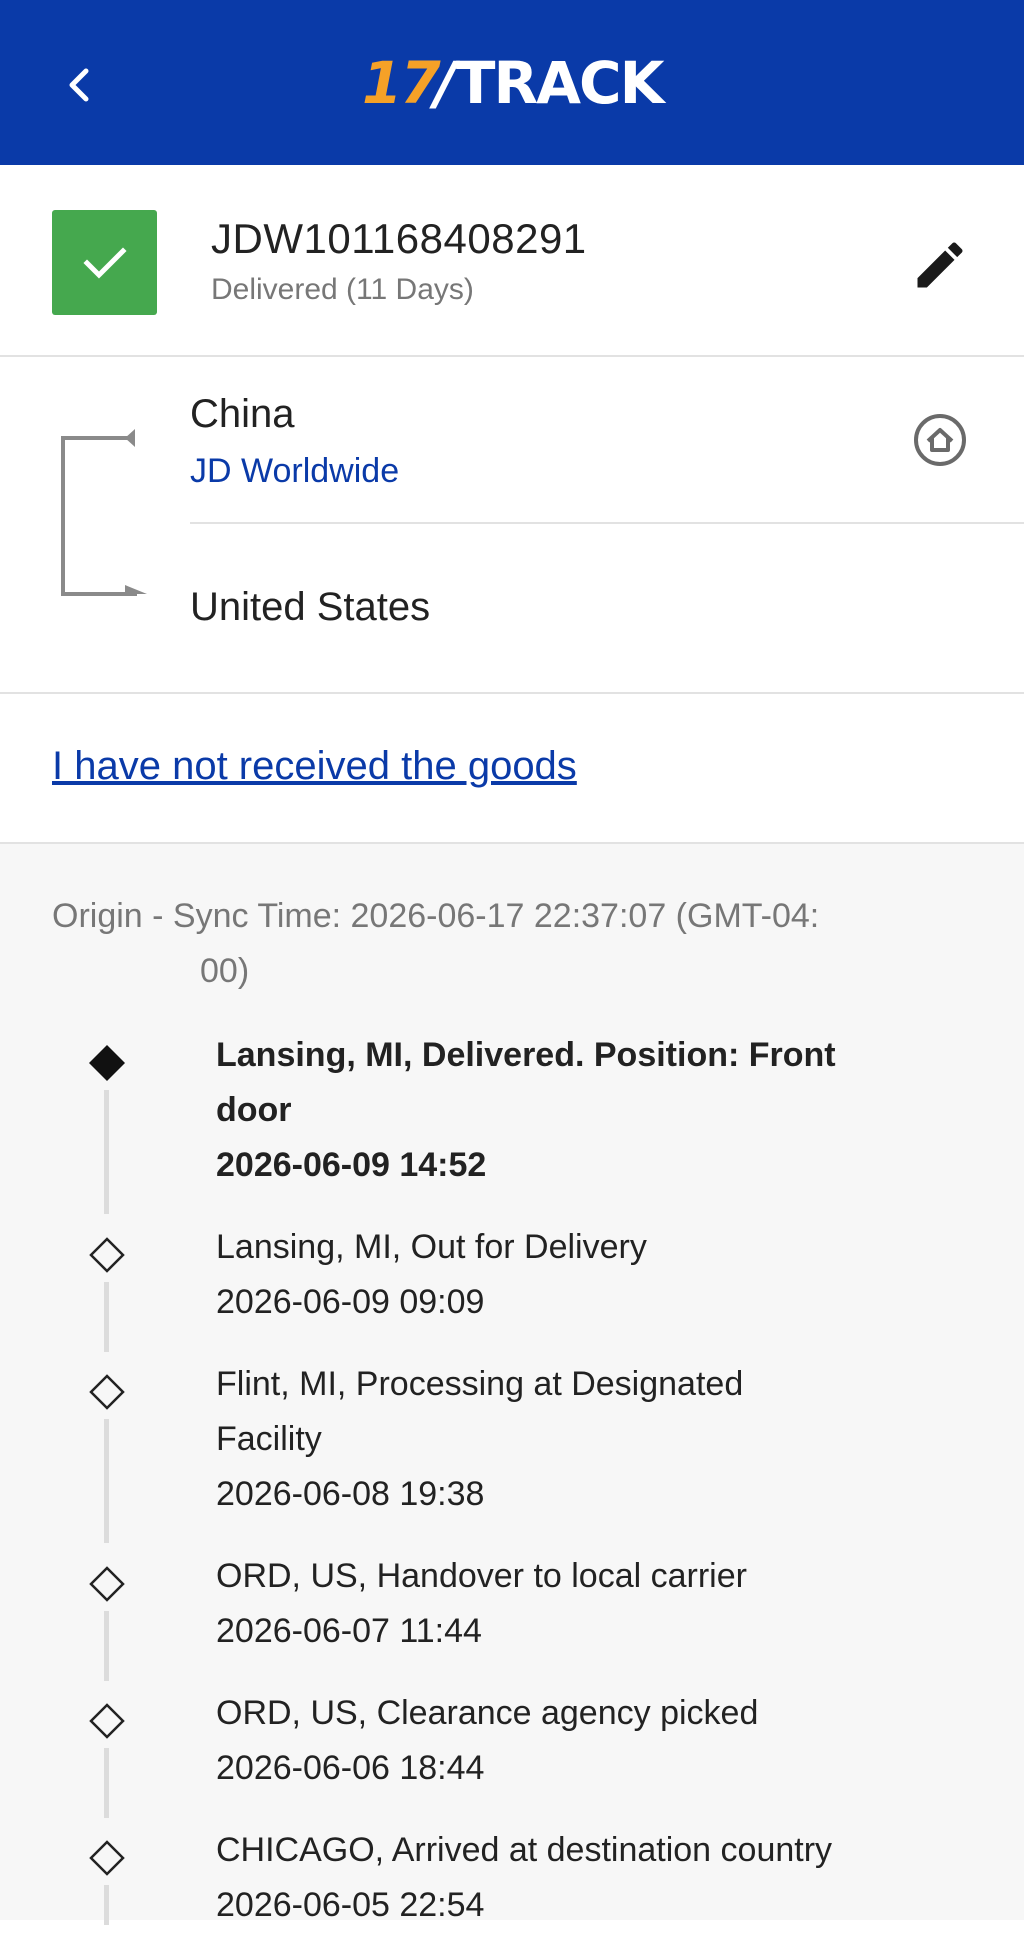  I want to click on event-time: 2026-06-09 09:09, so click(350, 1302).